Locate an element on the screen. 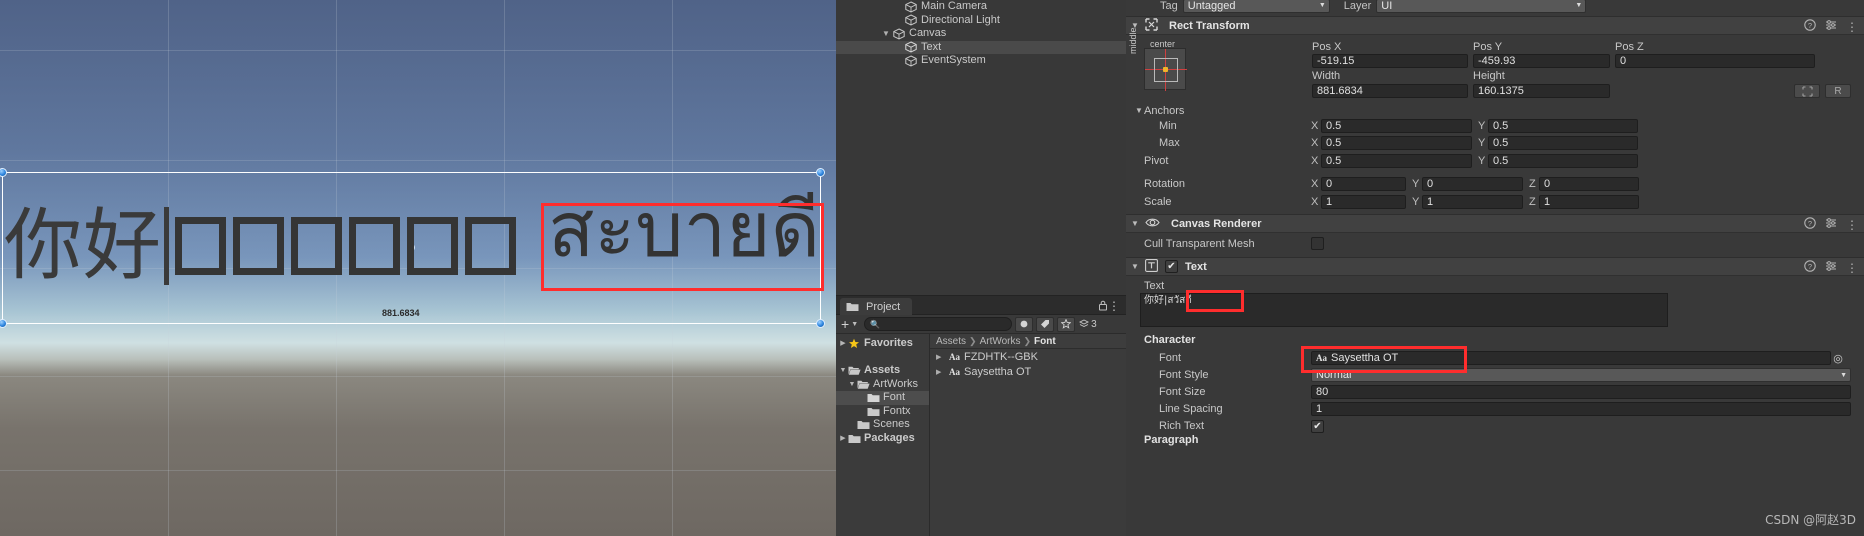 The width and height of the screenshot is (1864, 536). pos-z-field: 0 is located at coordinates (1715, 61).